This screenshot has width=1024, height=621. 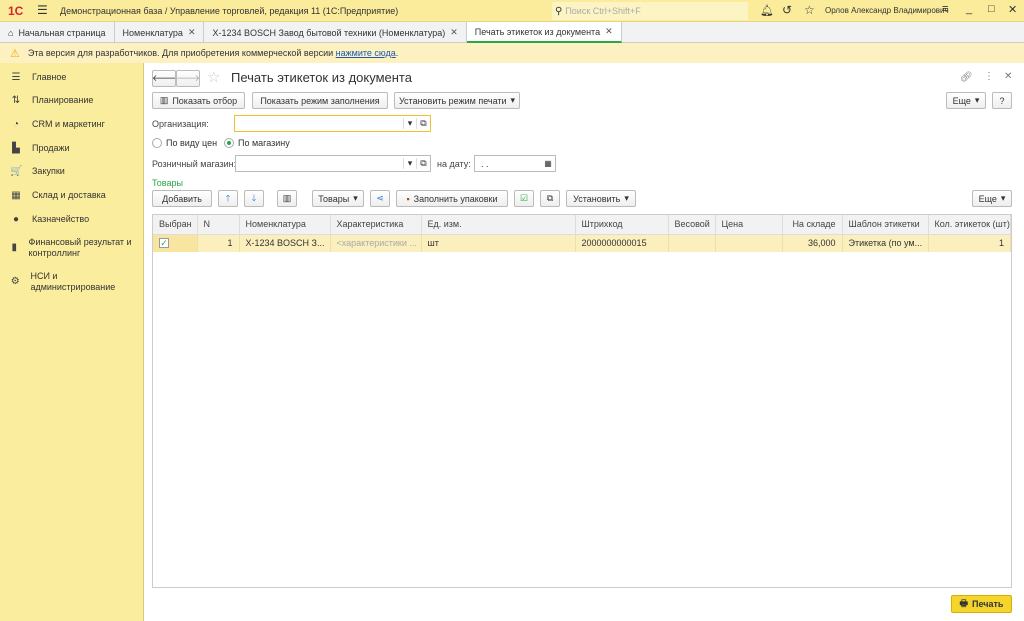 I want to click on copy-button: ⧉, so click(x=550, y=198).